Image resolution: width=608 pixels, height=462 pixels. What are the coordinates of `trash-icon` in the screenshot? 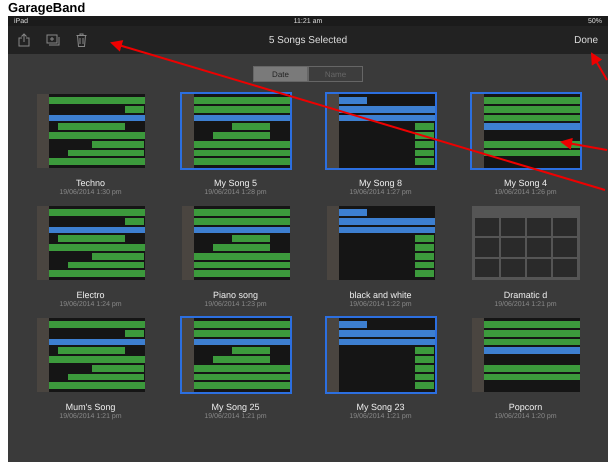 It's located at (81, 40).